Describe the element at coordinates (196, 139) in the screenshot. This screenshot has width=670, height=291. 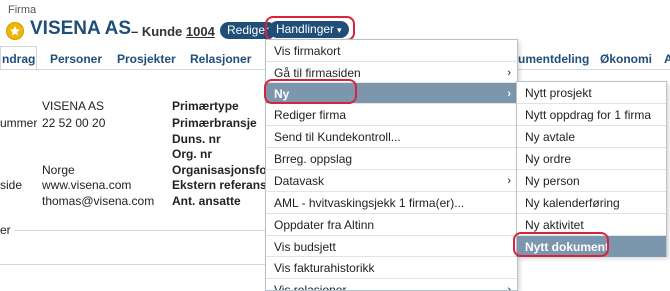
I see `info-label-duns: Duns. nr` at that location.